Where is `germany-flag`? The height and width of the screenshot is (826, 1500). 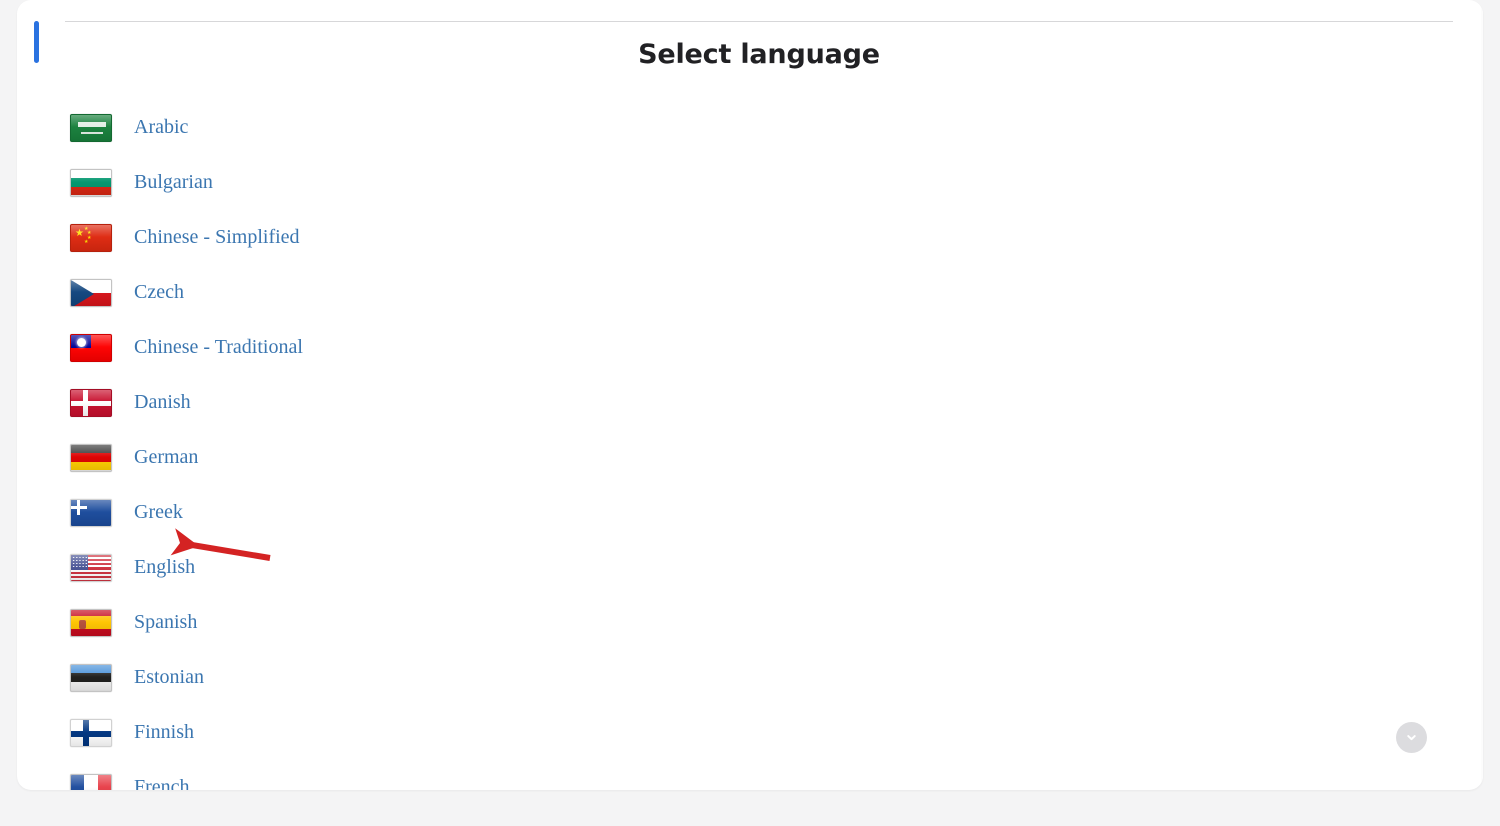
germany-flag is located at coordinates (91, 457).